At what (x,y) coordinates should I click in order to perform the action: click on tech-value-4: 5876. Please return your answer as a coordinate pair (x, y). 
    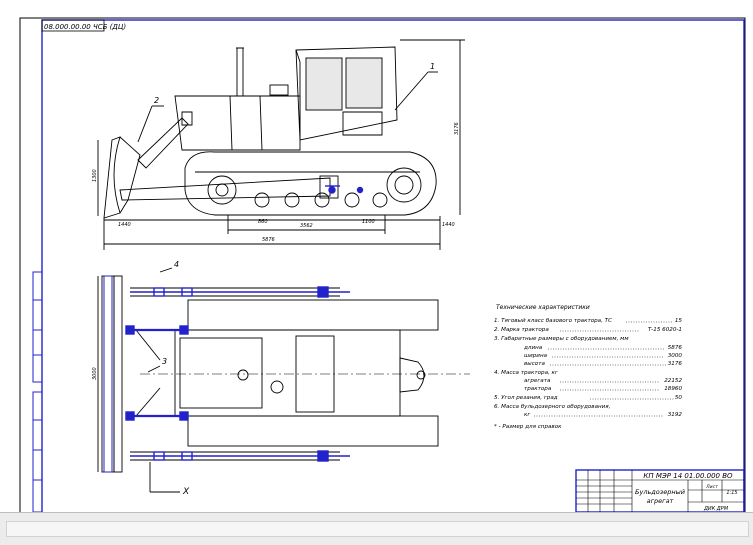
    Looking at the image, I should click on (675, 348).